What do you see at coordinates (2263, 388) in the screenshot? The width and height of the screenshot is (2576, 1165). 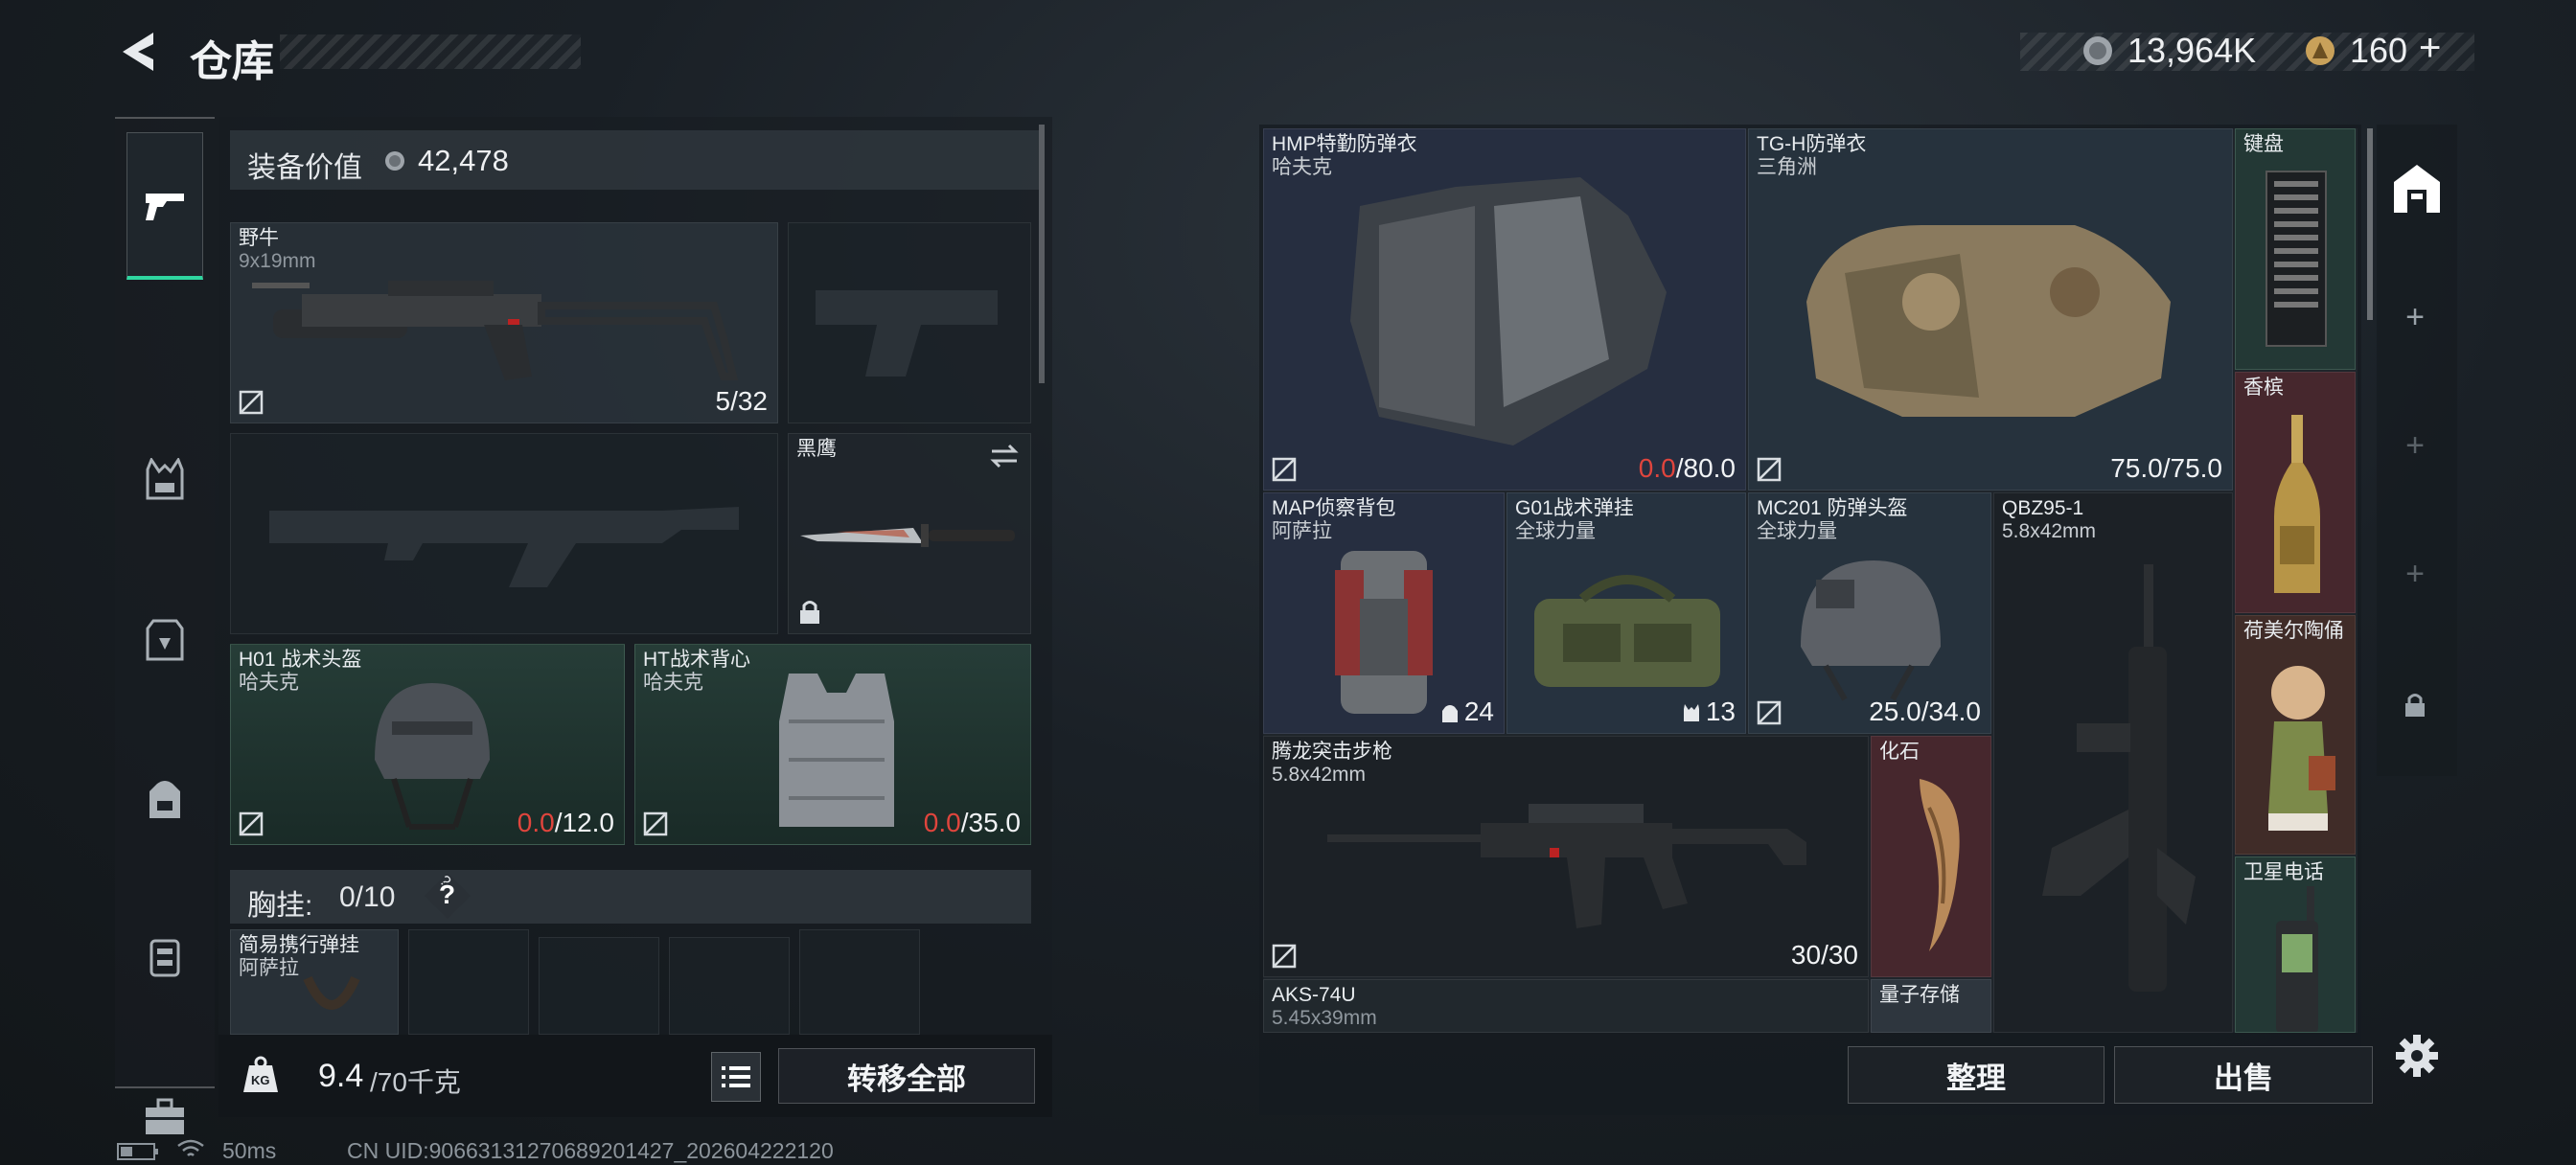 I see `item-name: 香槟` at bounding box center [2263, 388].